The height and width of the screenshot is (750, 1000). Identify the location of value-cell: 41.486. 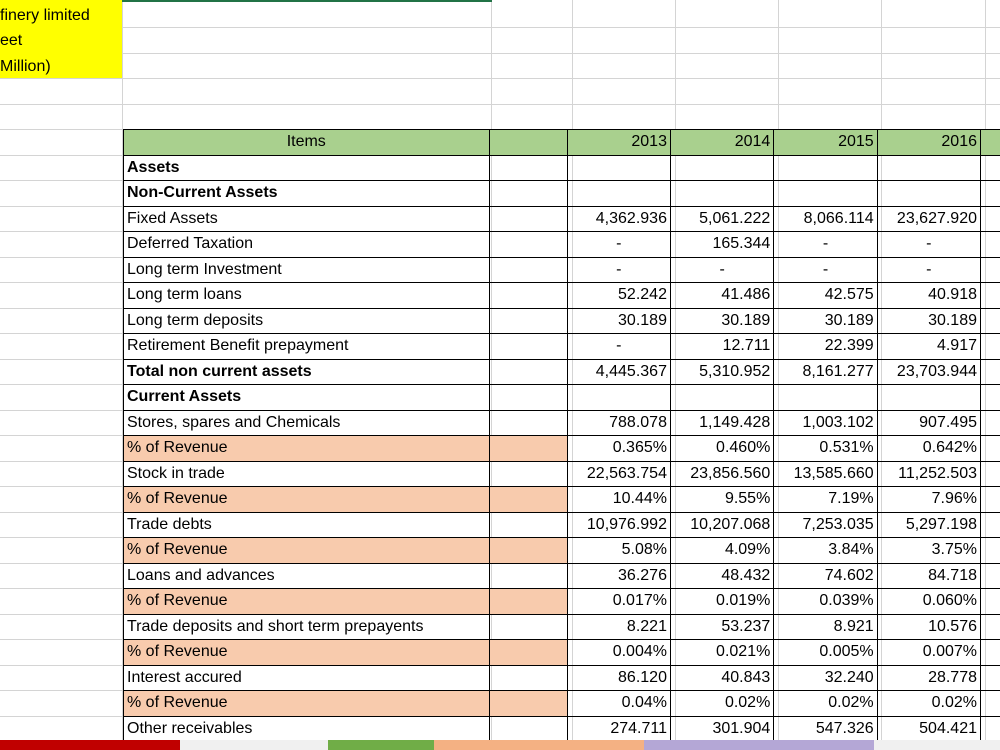
(722, 295).